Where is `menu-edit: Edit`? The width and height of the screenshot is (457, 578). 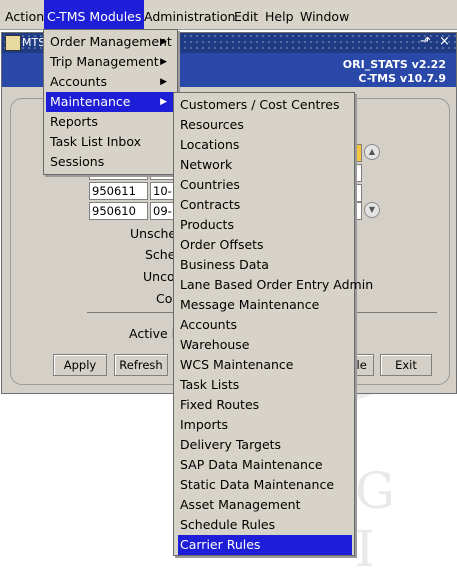 menu-edit: Edit is located at coordinates (246, 14).